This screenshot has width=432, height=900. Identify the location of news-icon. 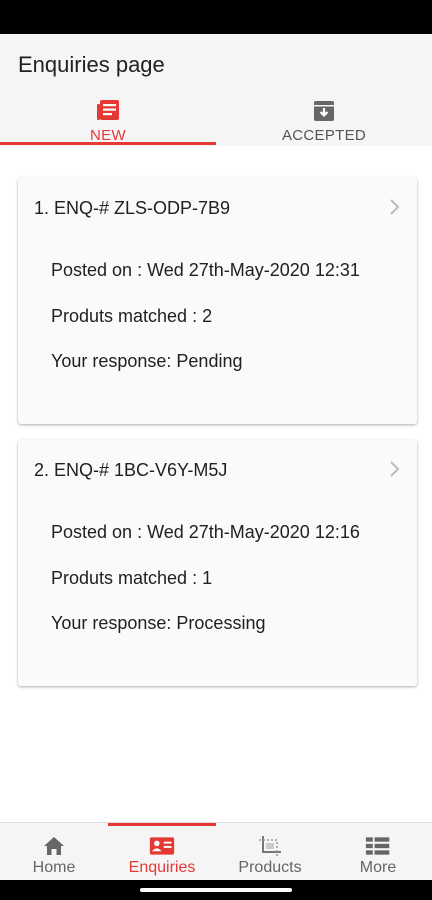
(108, 111).